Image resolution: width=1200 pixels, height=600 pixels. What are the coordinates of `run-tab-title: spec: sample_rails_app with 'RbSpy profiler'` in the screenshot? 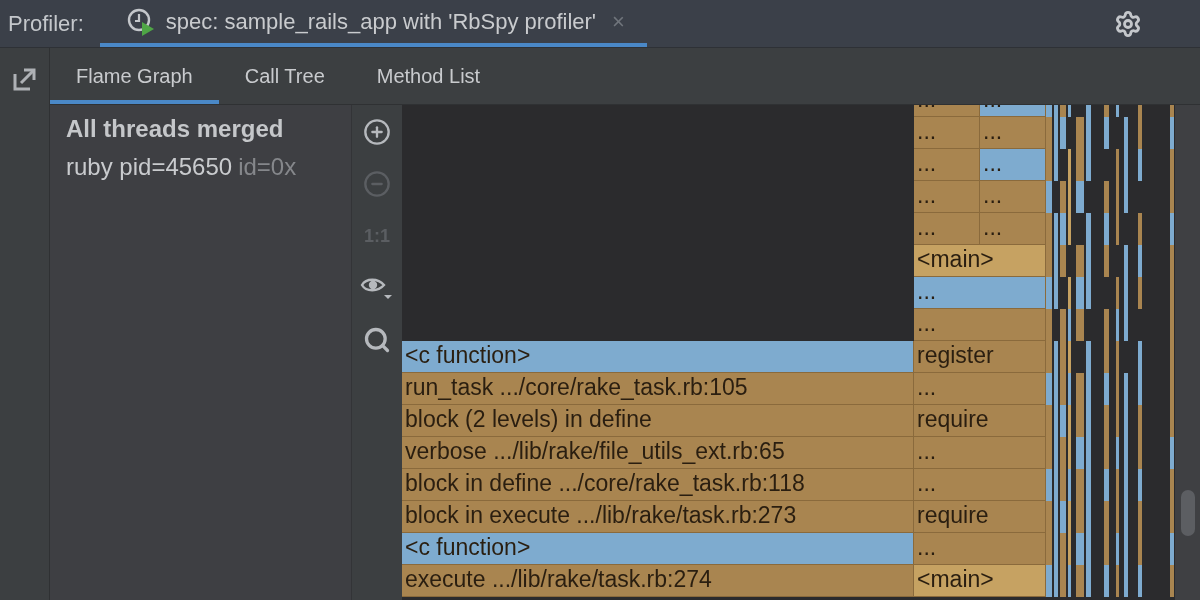 It's located at (381, 21).